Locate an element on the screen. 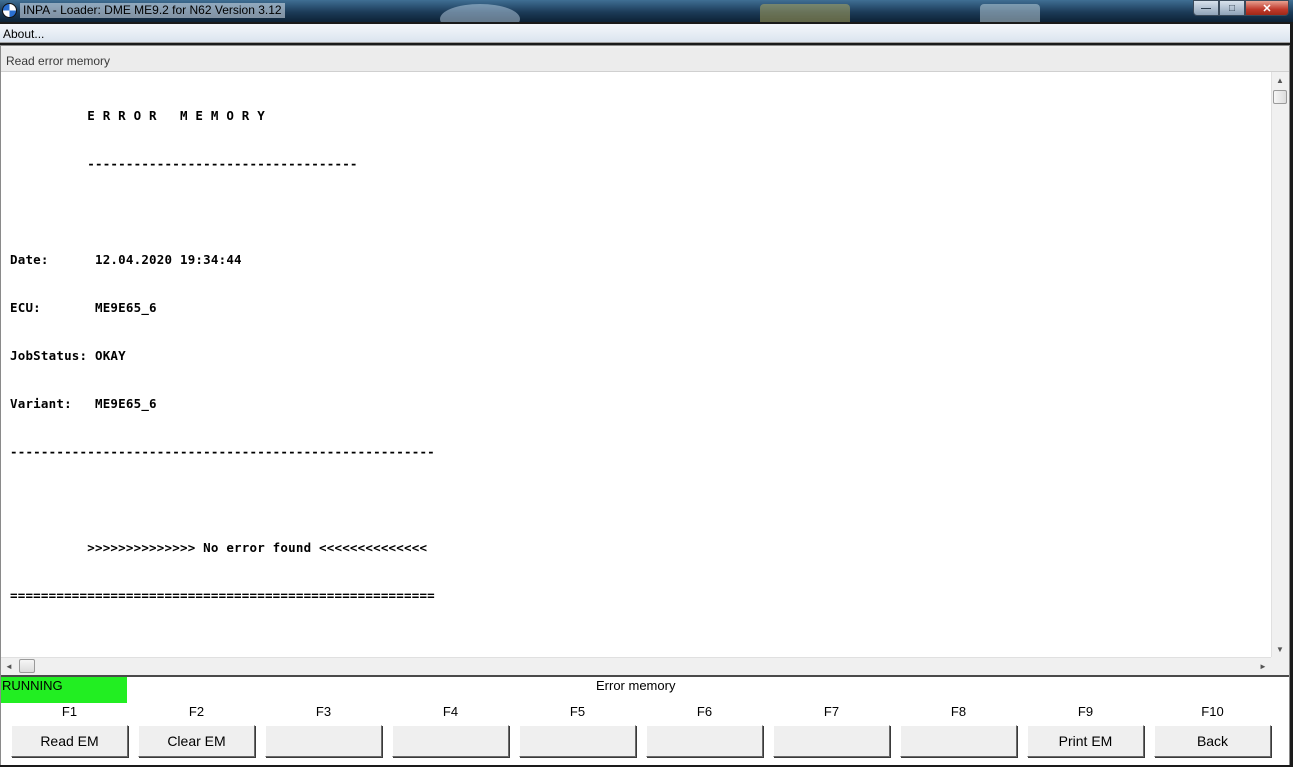 This screenshot has width=1293, height=767. maximize-icon: □ is located at coordinates (1232, 8).